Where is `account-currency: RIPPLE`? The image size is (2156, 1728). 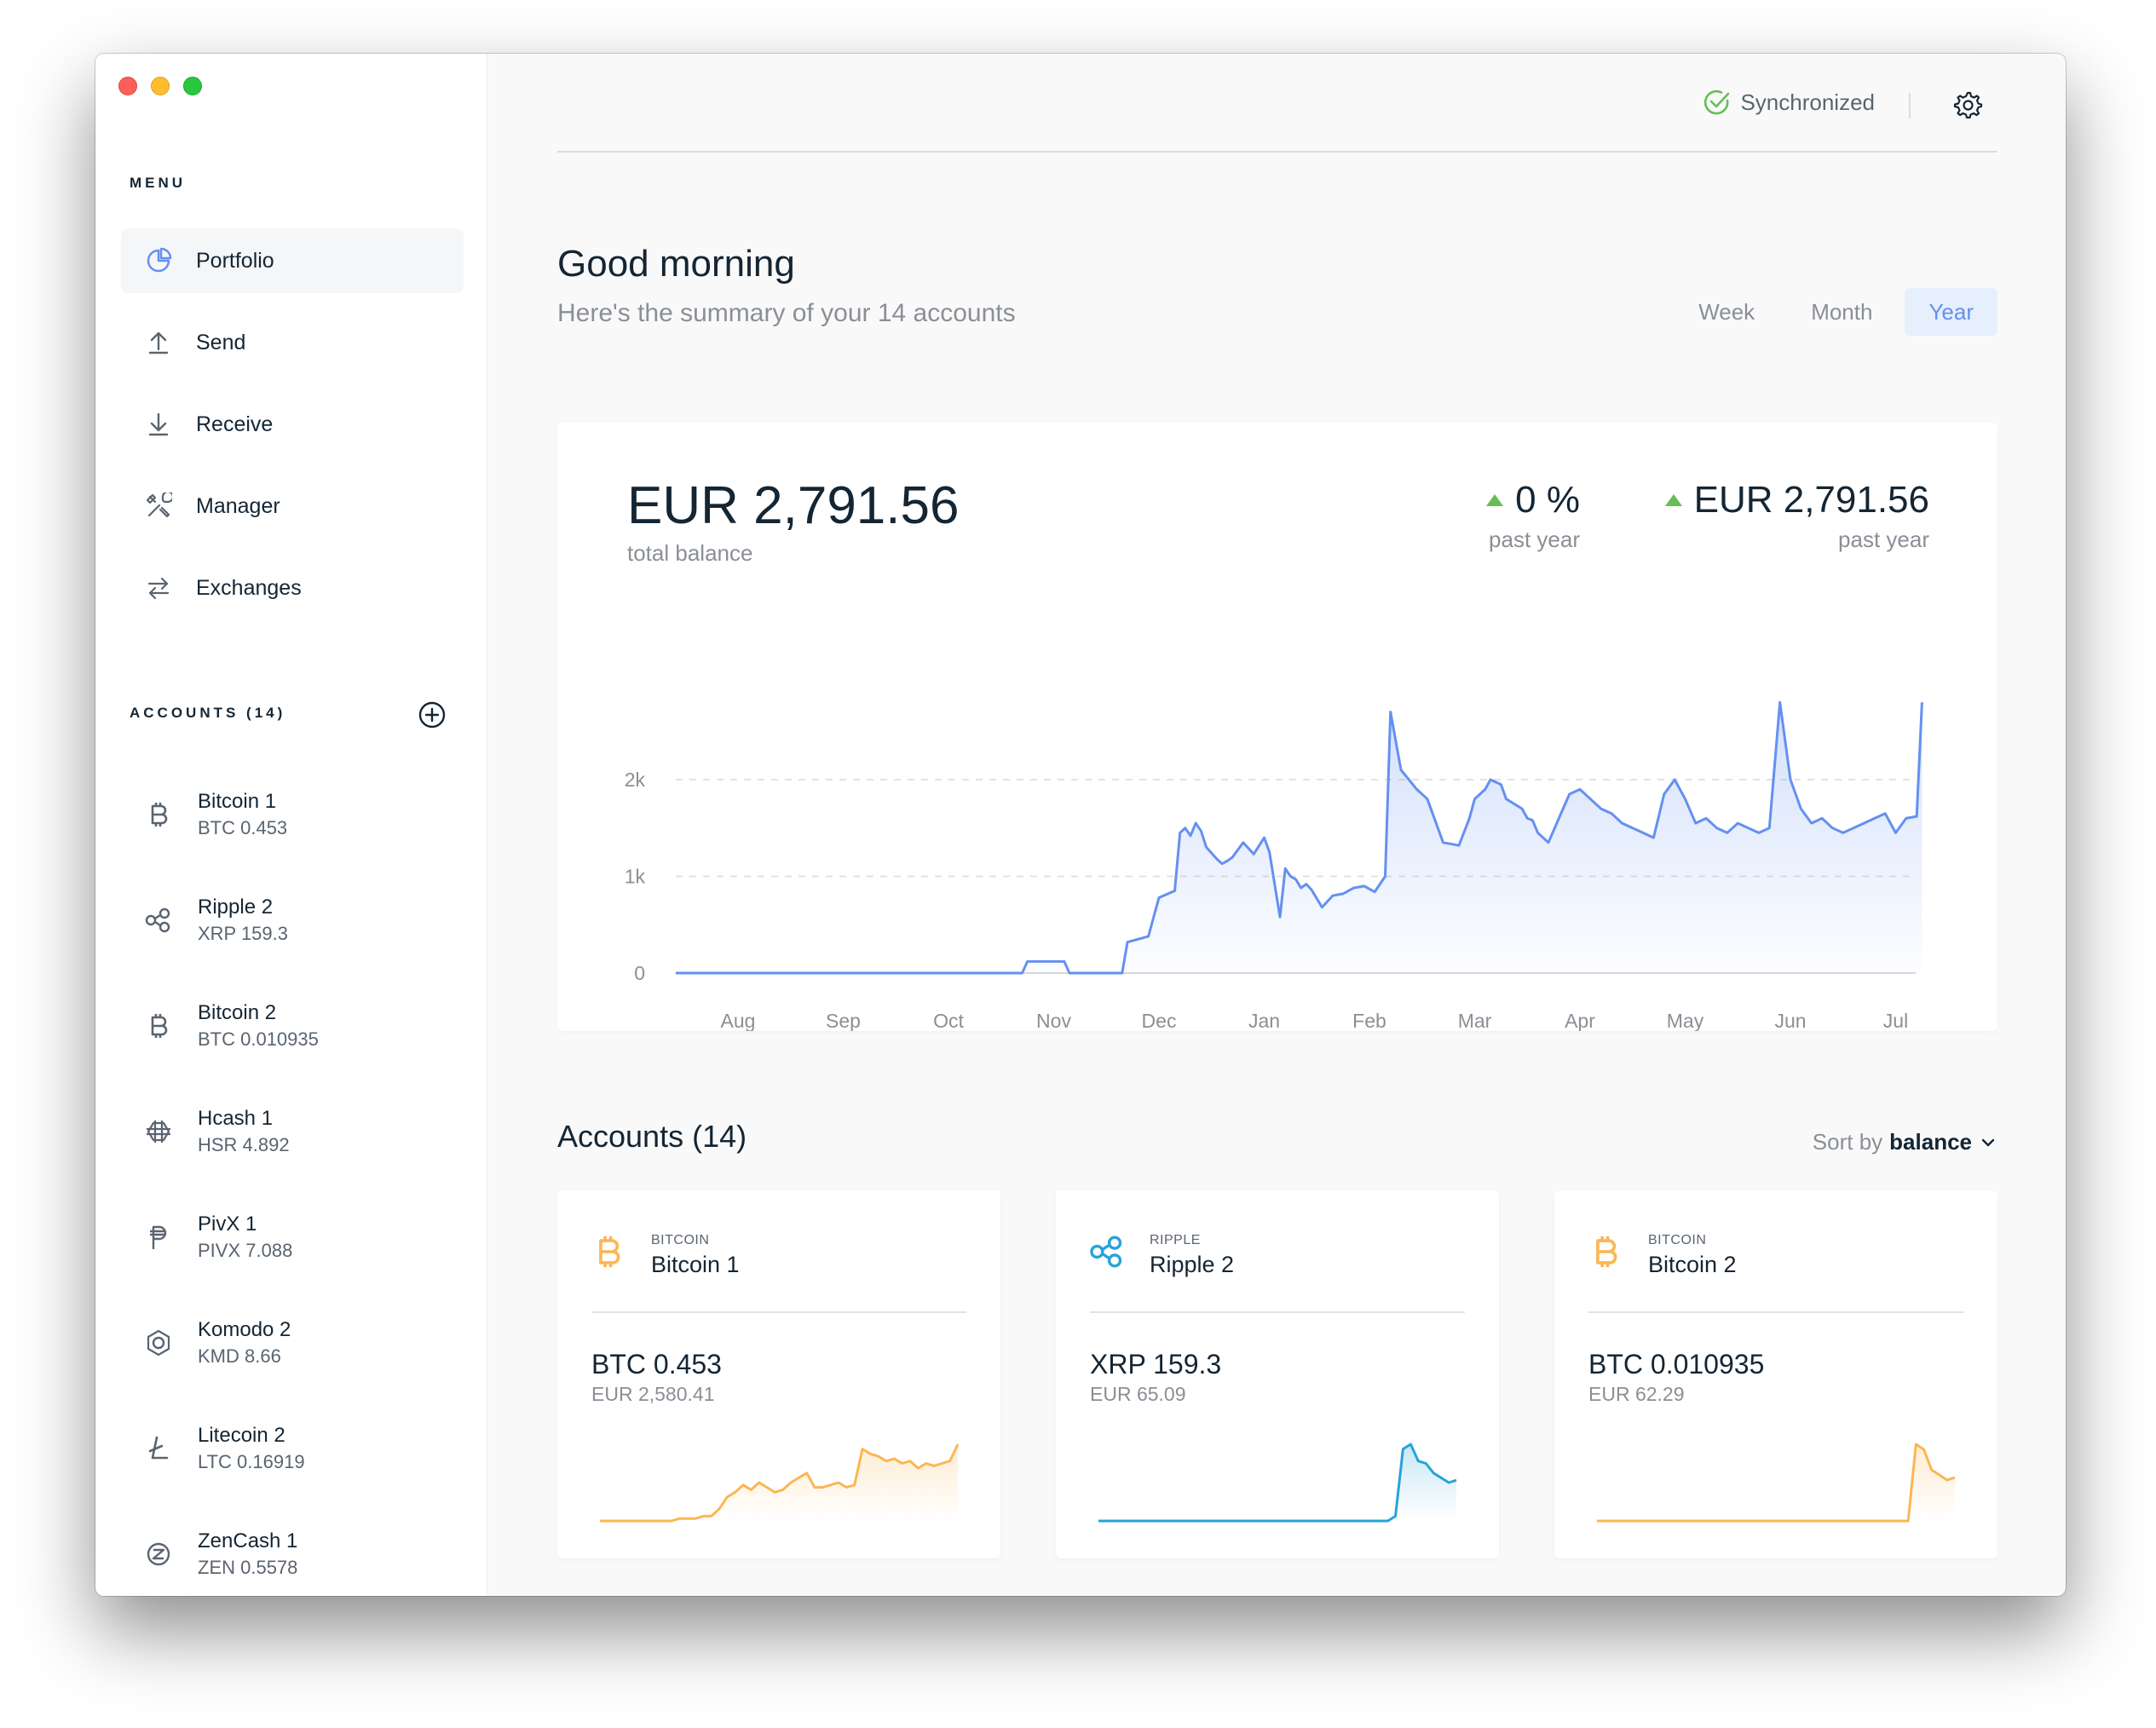
account-currency: RIPPLE is located at coordinates (1176, 1240).